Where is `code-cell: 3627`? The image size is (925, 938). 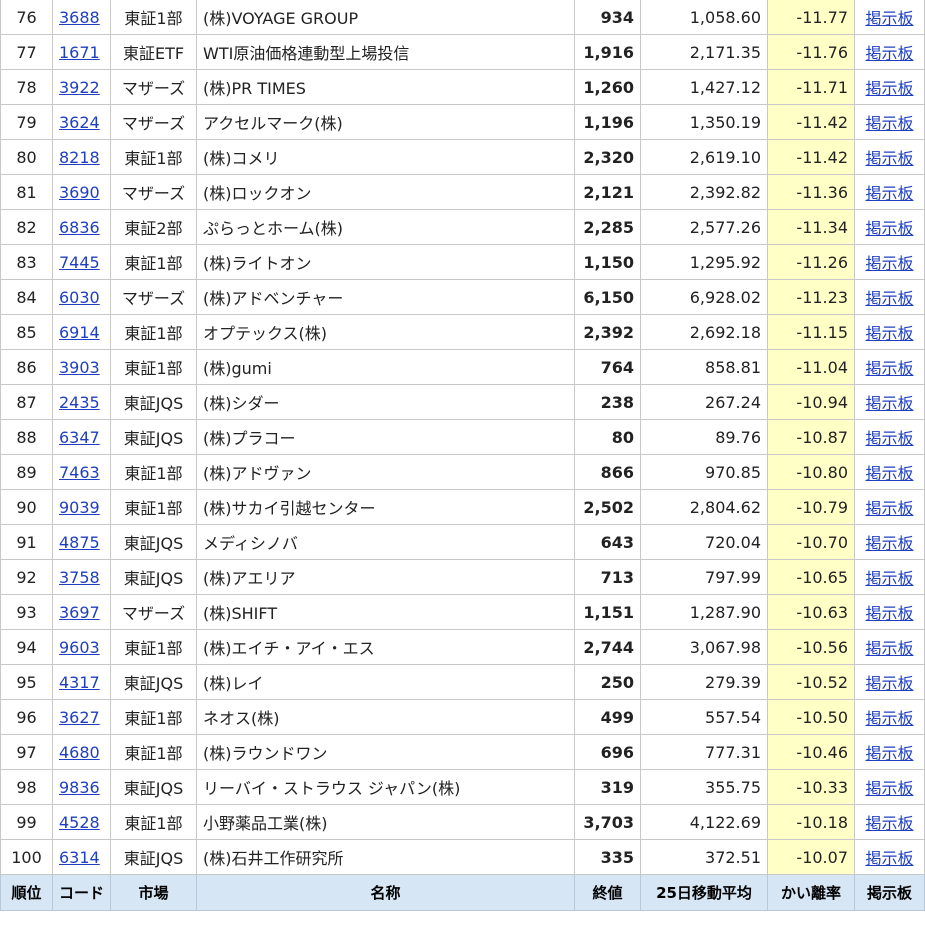
code-cell: 3627 is located at coordinates (81, 717).